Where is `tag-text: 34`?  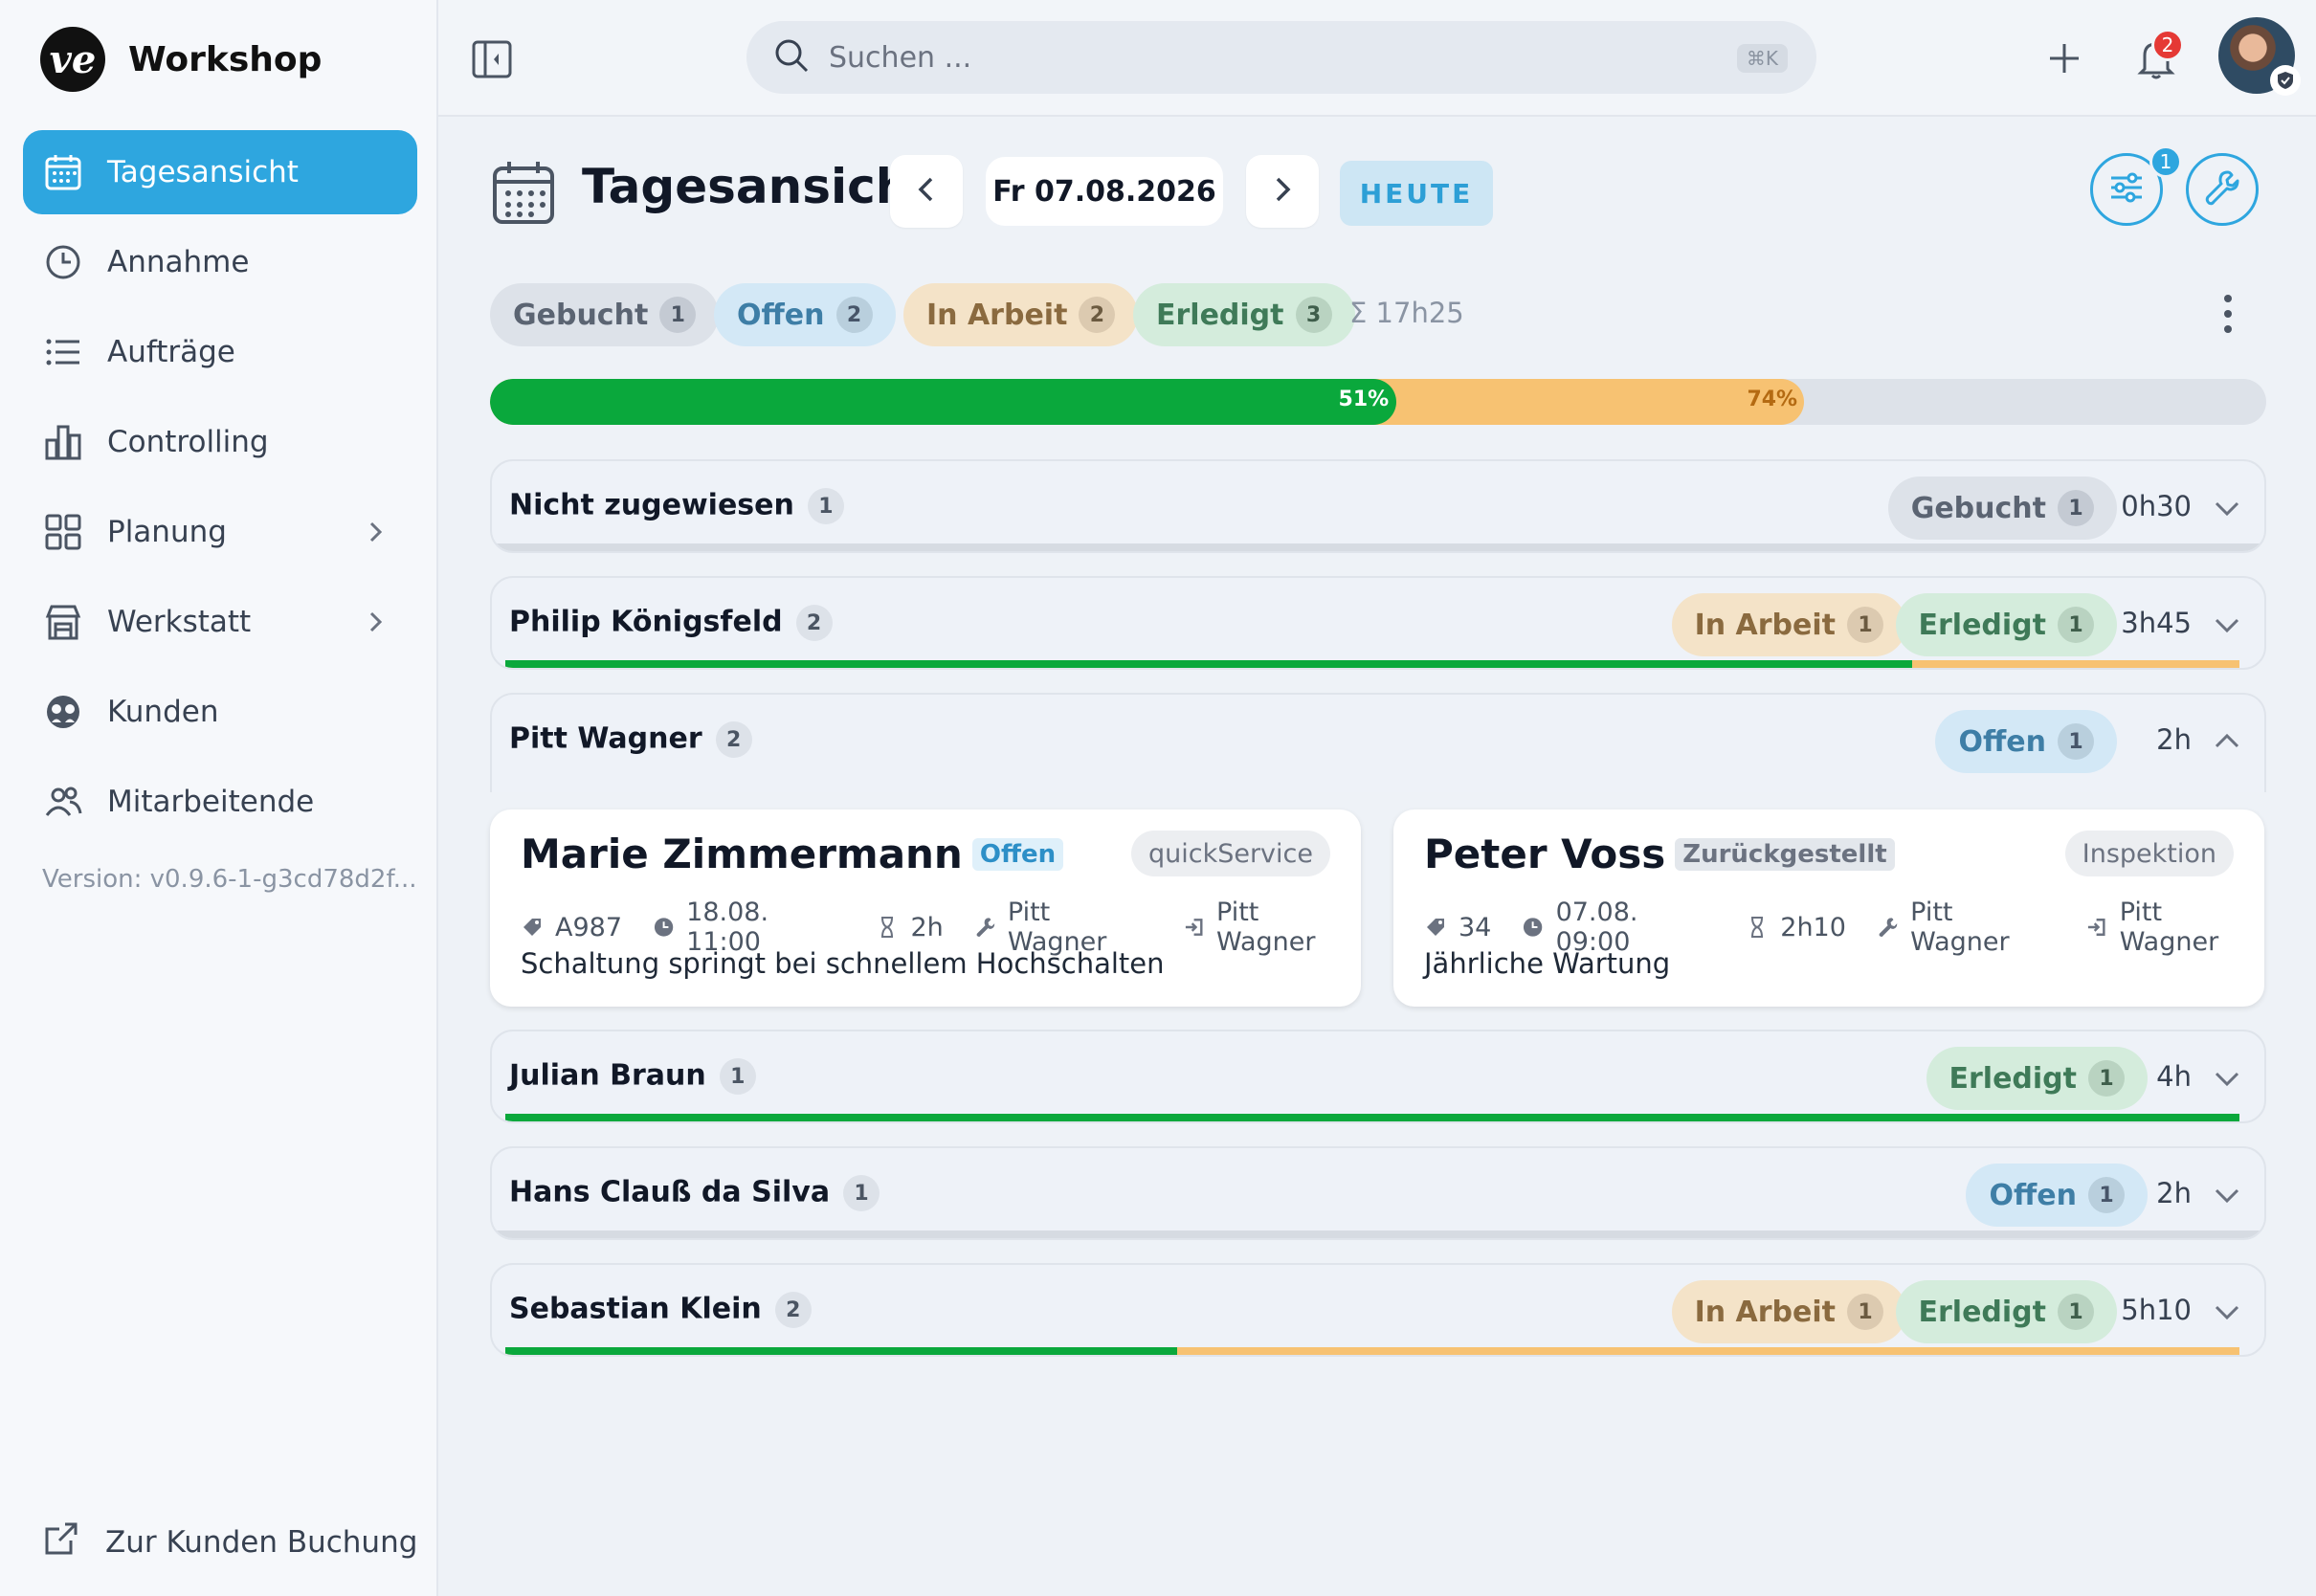
tag-text: 34 is located at coordinates (1475, 927).